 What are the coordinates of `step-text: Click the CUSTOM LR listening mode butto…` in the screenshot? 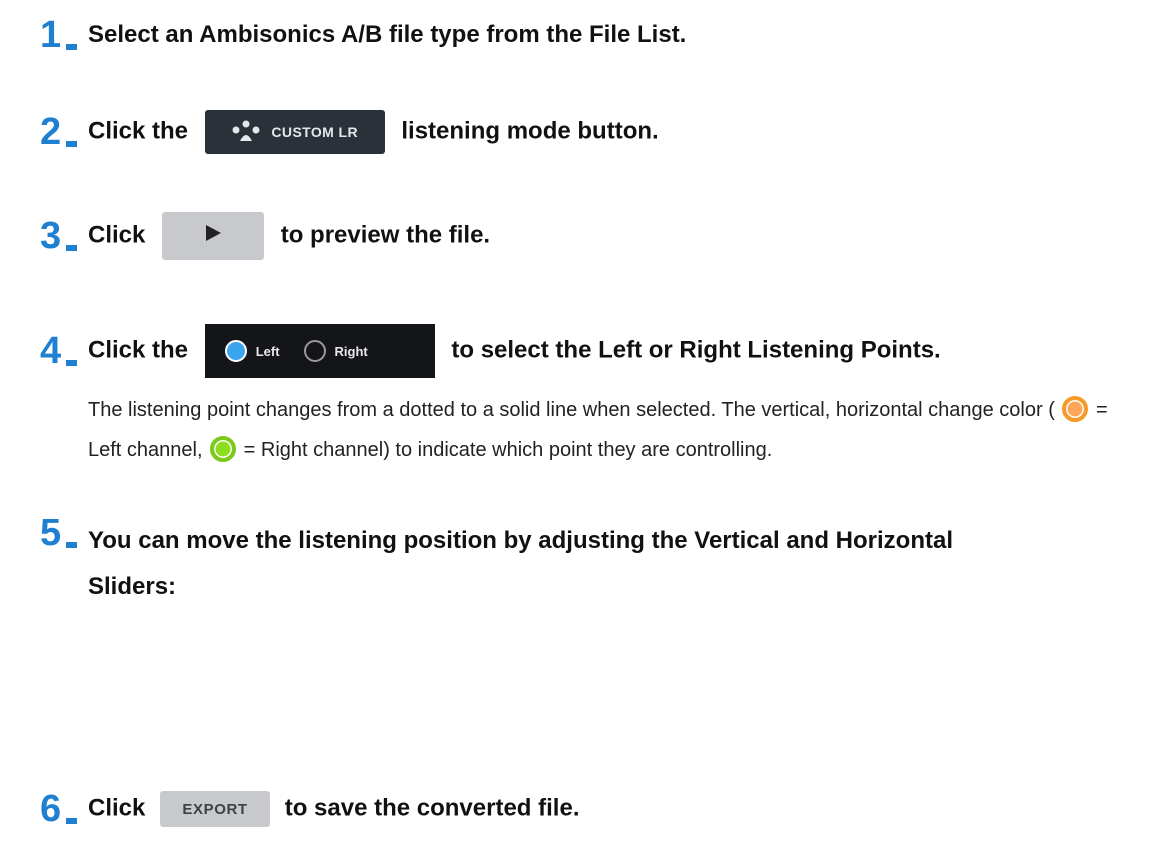 It's located at (373, 132).